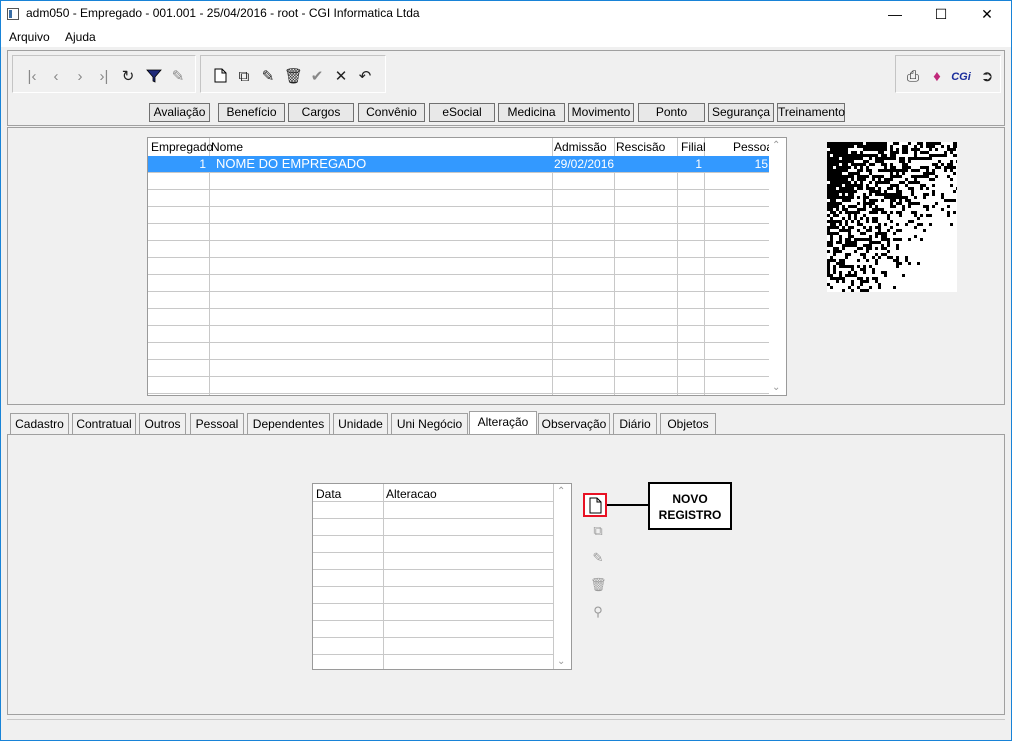  What do you see at coordinates (753, 147) in the screenshot?
I see `col-header-pessoa: Pessoa` at bounding box center [753, 147].